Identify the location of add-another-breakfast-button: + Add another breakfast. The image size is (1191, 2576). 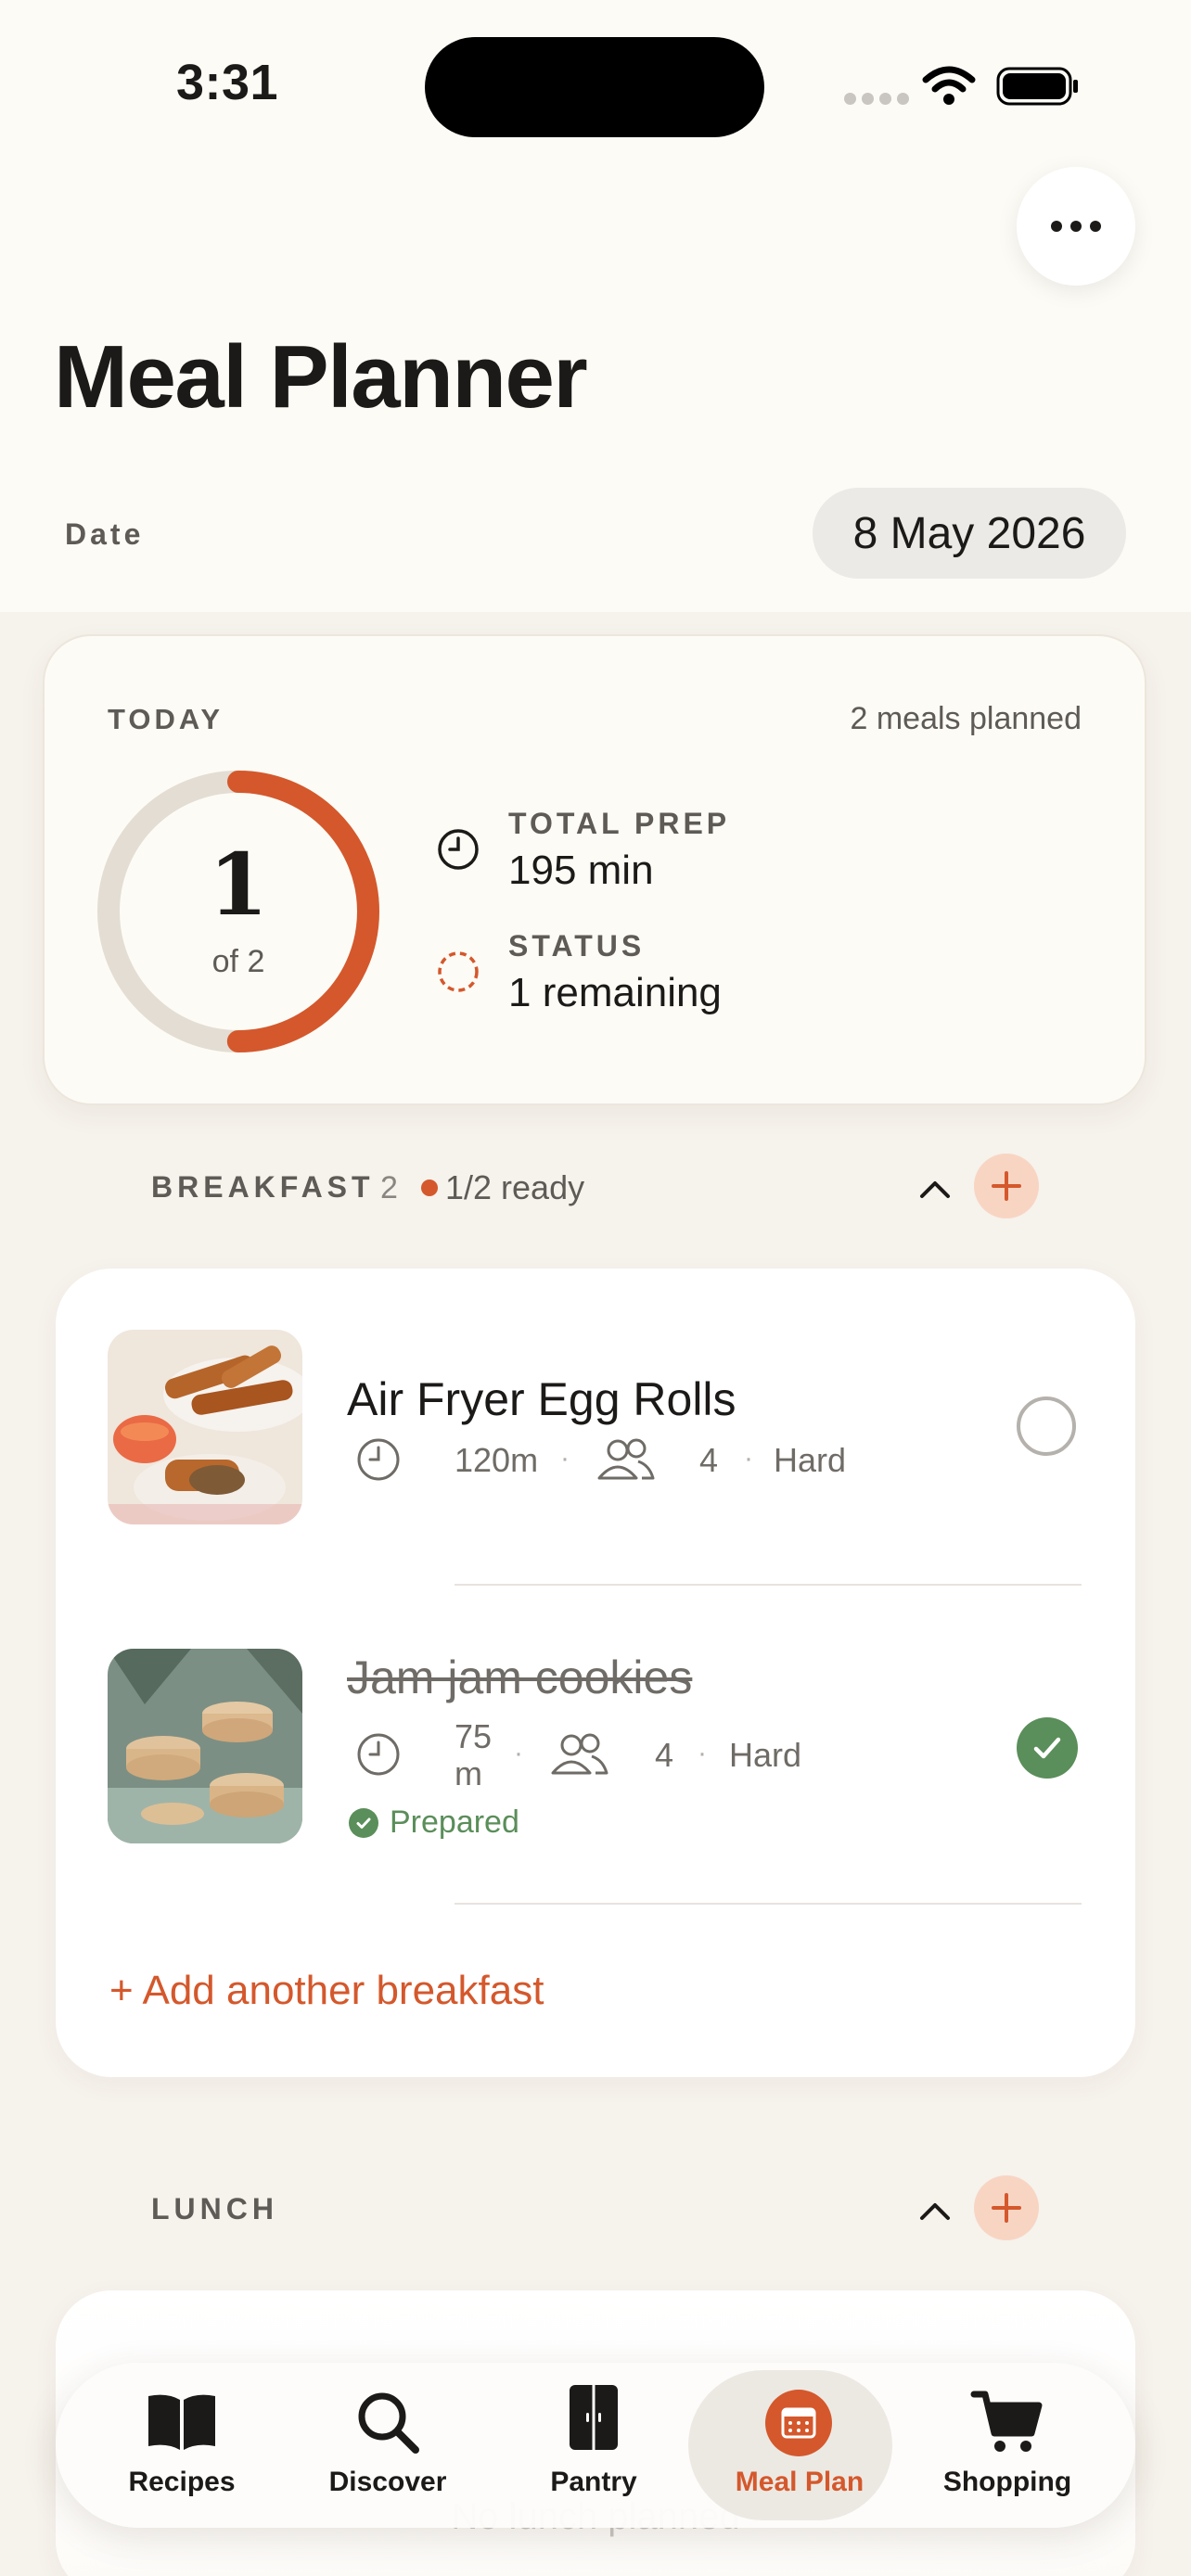
(326, 1991).